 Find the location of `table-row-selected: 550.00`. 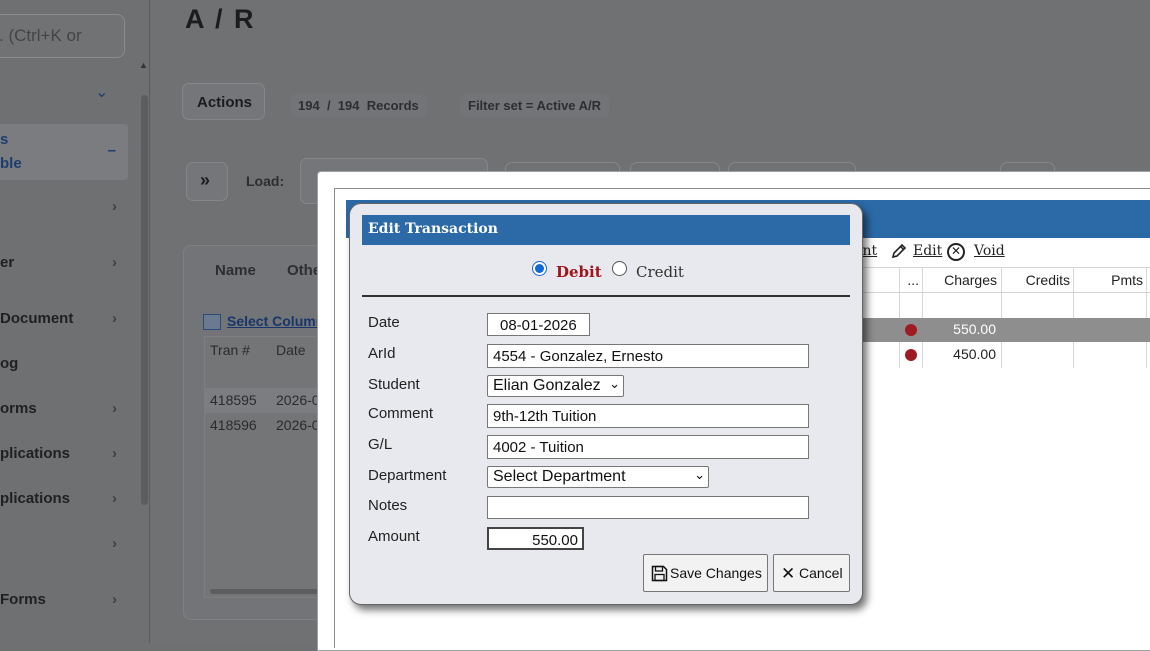

table-row-selected: 550.00 is located at coordinates (1000, 330).